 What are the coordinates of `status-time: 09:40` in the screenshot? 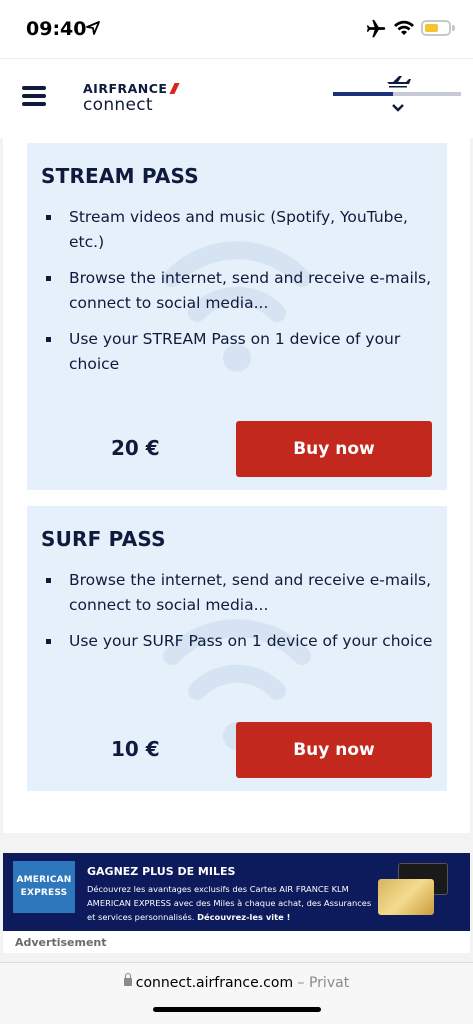 It's located at (56, 29).